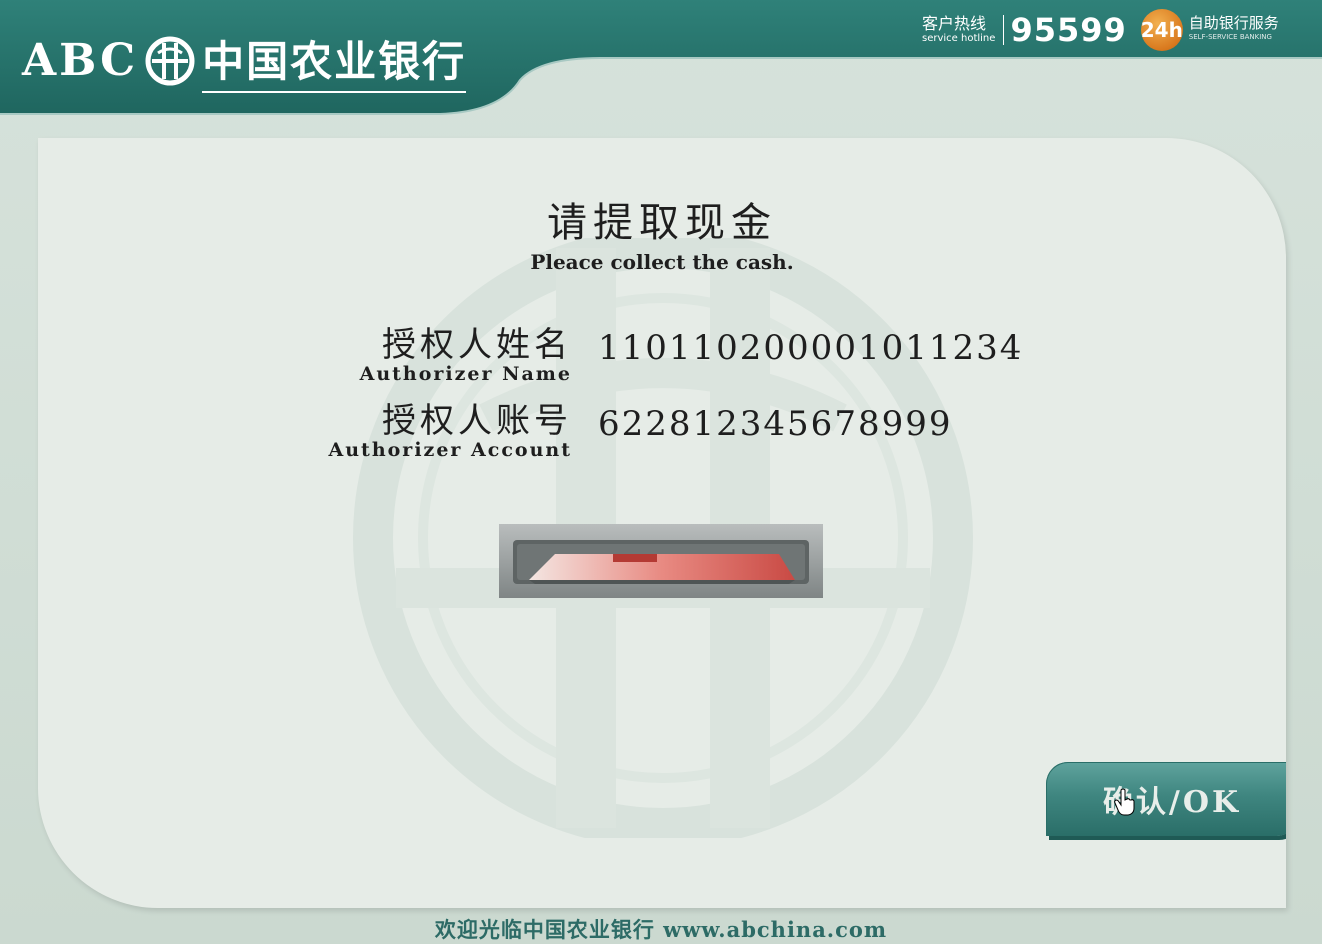 The height and width of the screenshot is (944, 1322). I want to click on abc-logo: ABC 中国农业银行, so click(244, 60).